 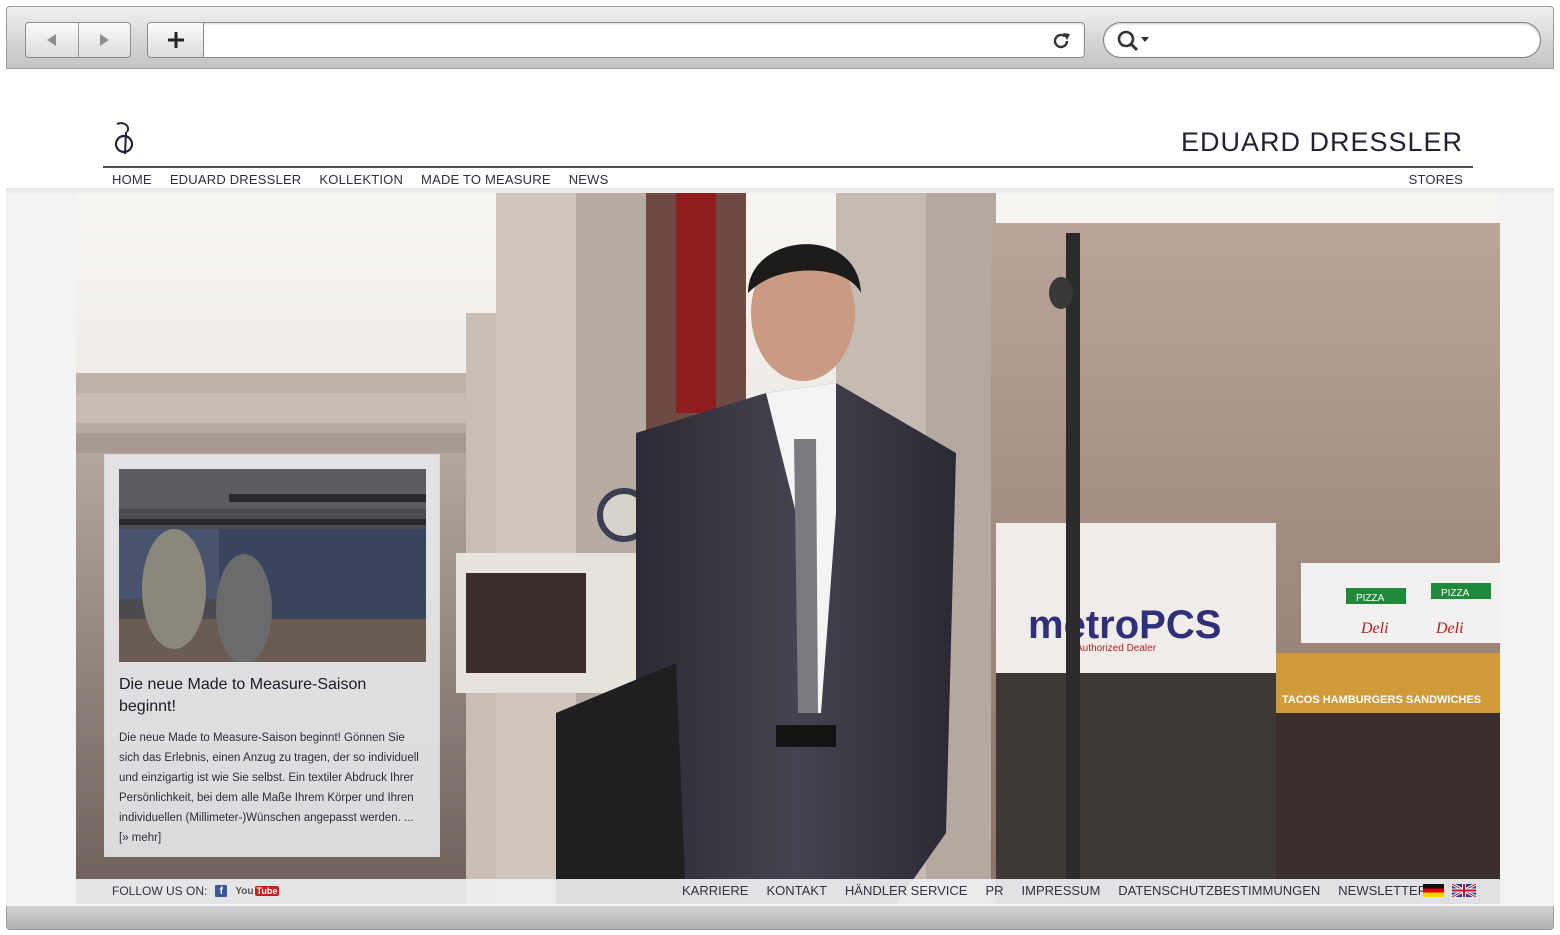 I want to click on history-nav, so click(x=78, y=40).